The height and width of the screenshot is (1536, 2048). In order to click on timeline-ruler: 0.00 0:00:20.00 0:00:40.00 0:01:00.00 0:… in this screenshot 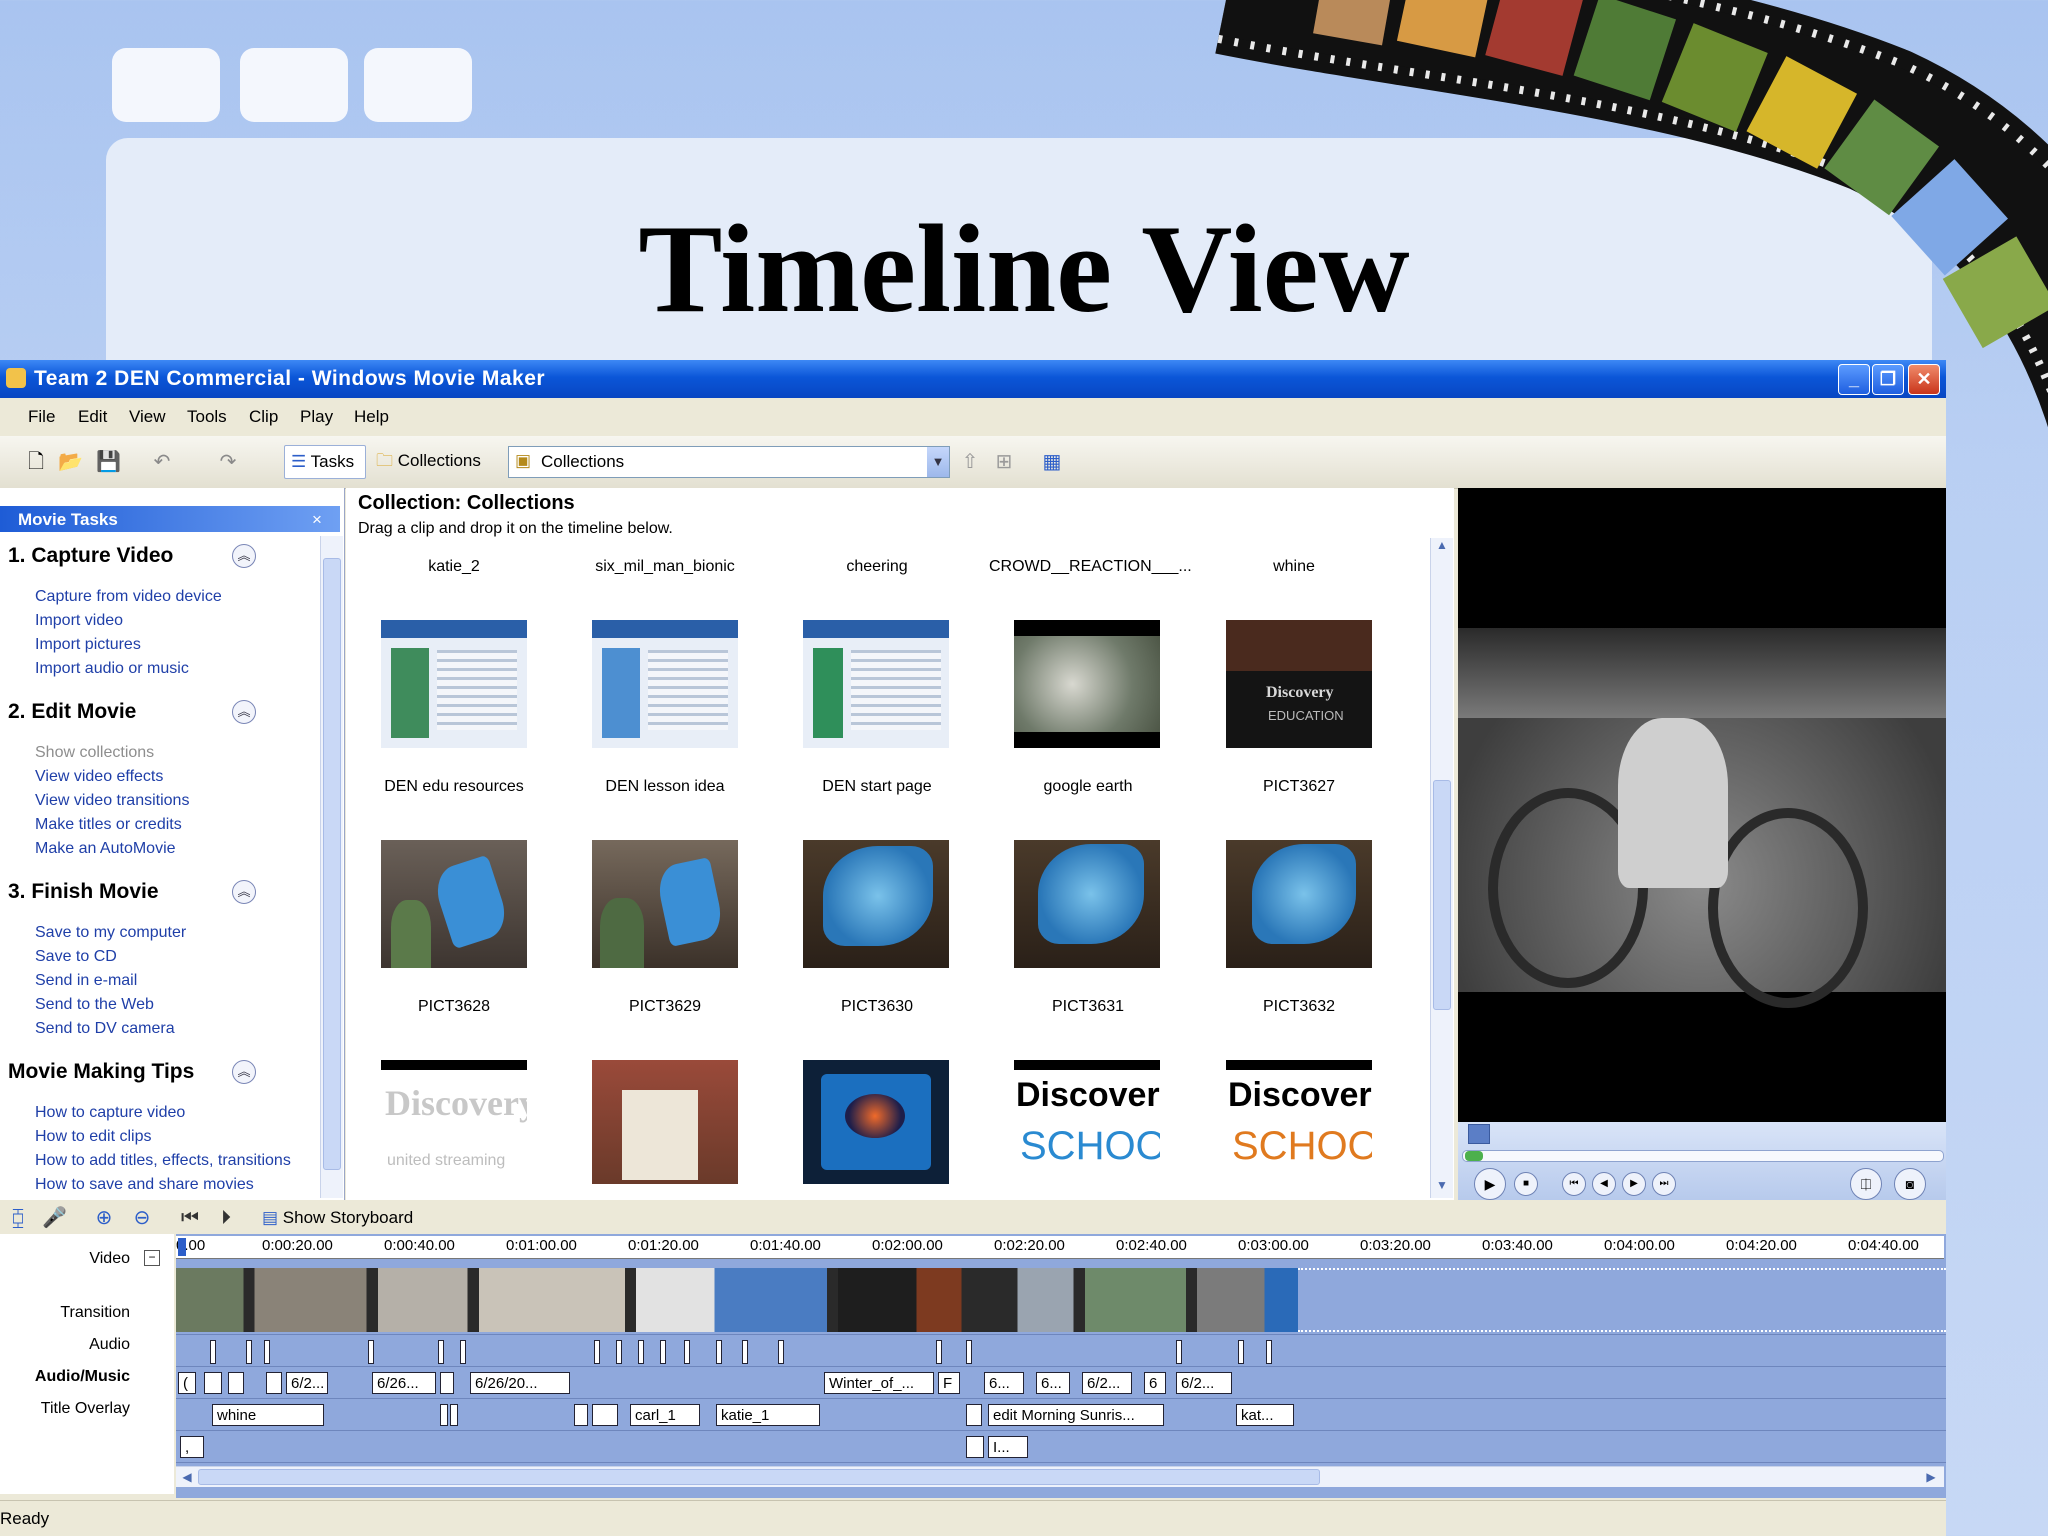, I will do `click(1060, 1247)`.